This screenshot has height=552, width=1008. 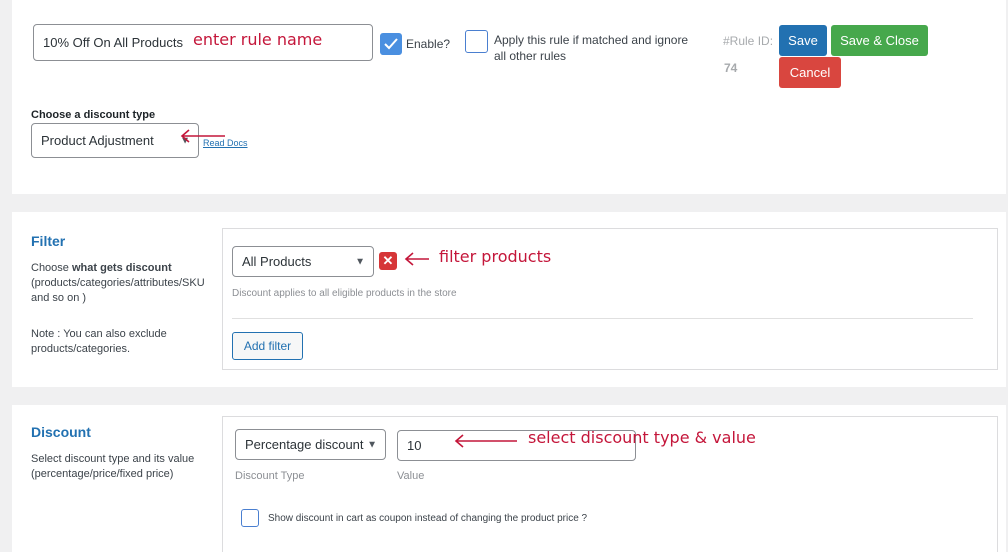 What do you see at coordinates (51, 268) in the screenshot?
I see `filter-desc-prefix: Choose` at bounding box center [51, 268].